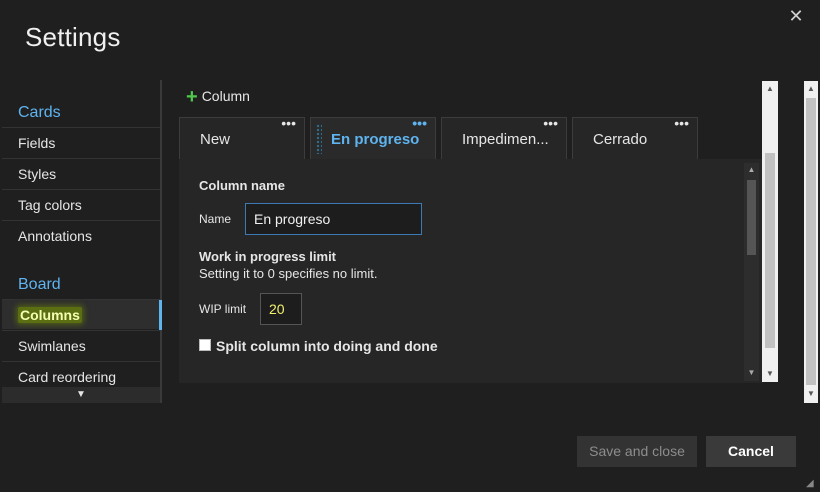  What do you see at coordinates (160, 315) in the screenshot?
I see `nav-selection-indicator` at bounding box center [160, 315].